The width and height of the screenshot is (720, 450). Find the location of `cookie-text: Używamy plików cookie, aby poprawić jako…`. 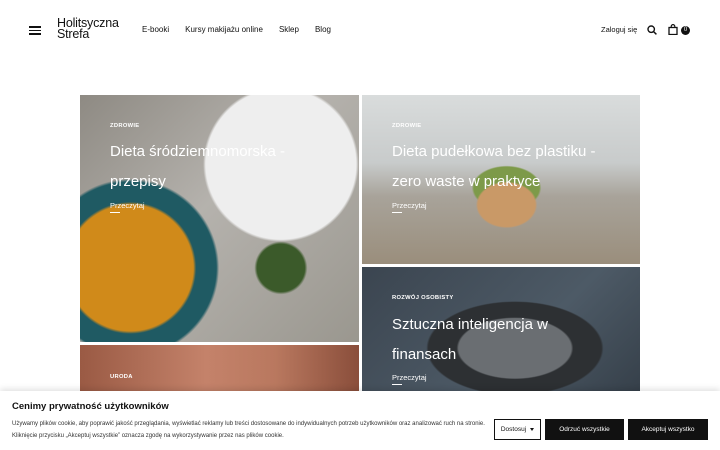

cookie-text: Używamy plików cookie, aby poprawić jako… is located at coordinates (248, 430).